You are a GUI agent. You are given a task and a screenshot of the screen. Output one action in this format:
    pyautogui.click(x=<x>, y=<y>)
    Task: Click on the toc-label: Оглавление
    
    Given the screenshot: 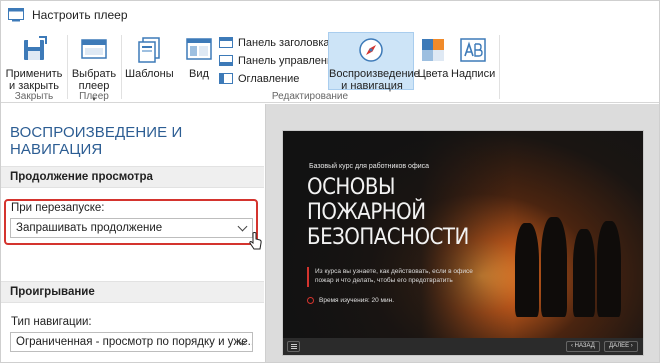 What is the action you would take?
    pyautogui.click(x=269, y=78)
    